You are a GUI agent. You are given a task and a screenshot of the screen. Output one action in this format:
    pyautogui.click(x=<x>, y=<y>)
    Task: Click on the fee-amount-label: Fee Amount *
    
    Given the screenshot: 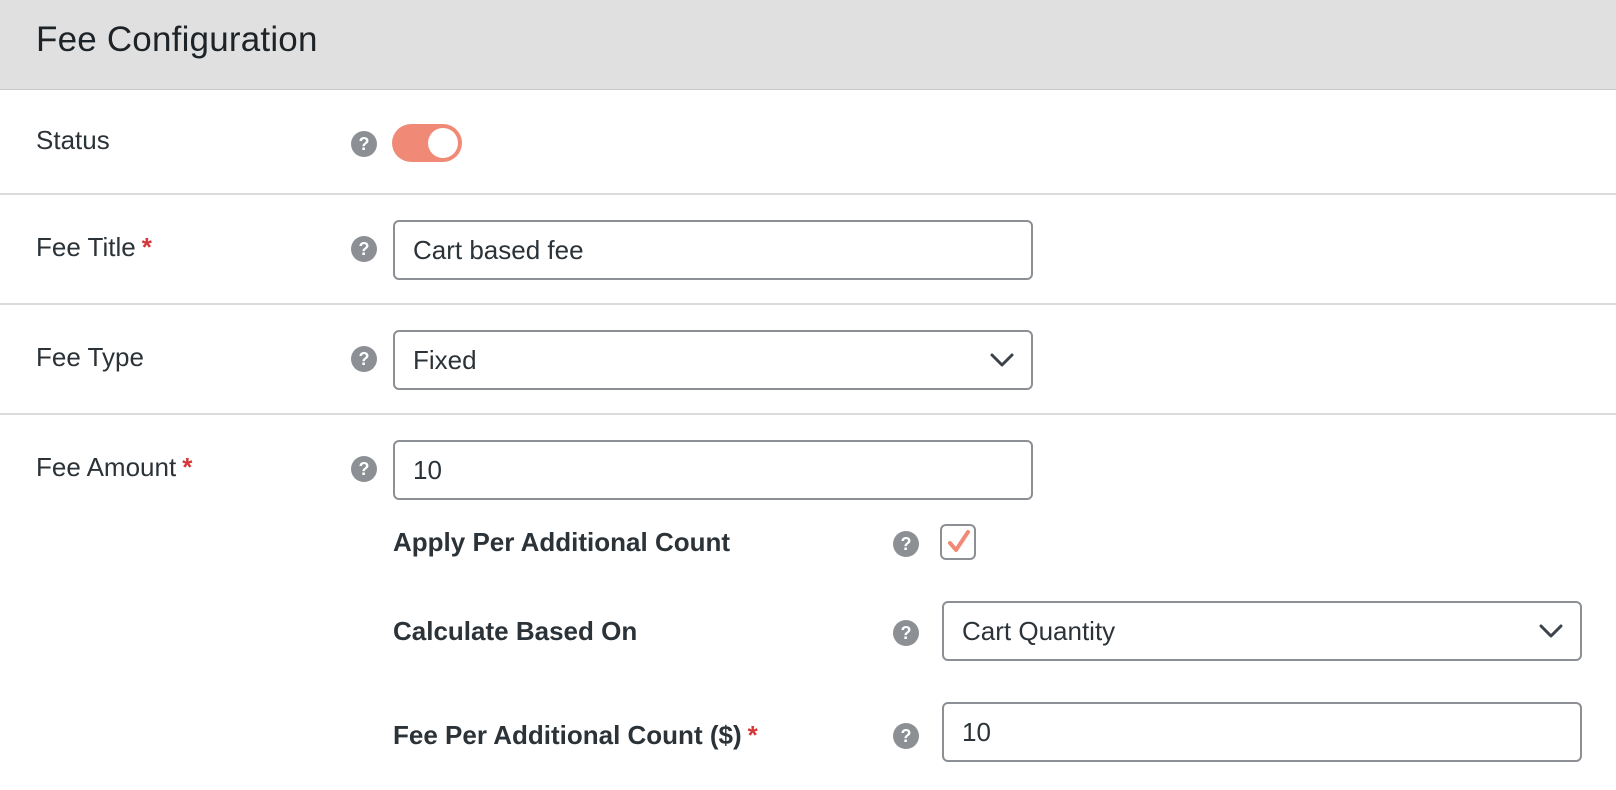 What is the action you would take?
    pyautogui.click(x=114, y=467)
    